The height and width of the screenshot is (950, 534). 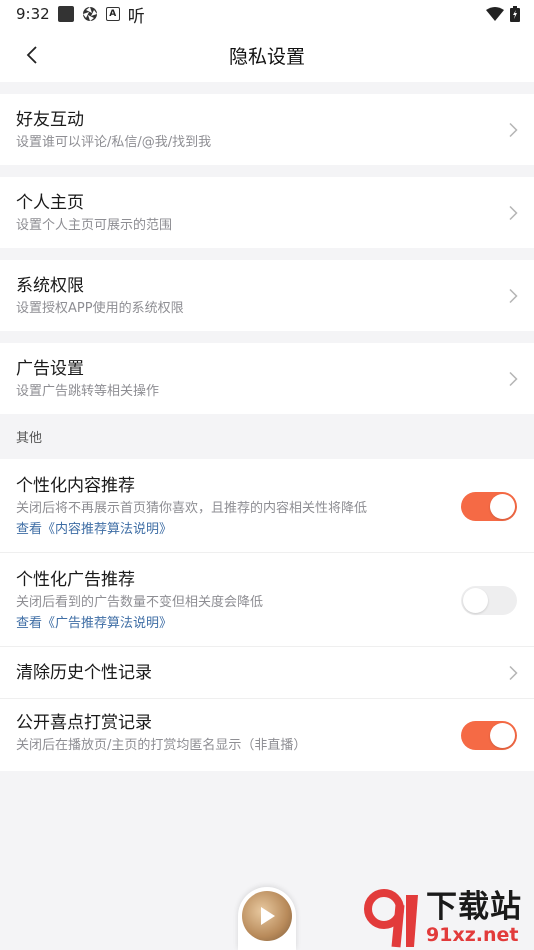 I want to click on status-time: 9:32, so click(x=33, y=14).